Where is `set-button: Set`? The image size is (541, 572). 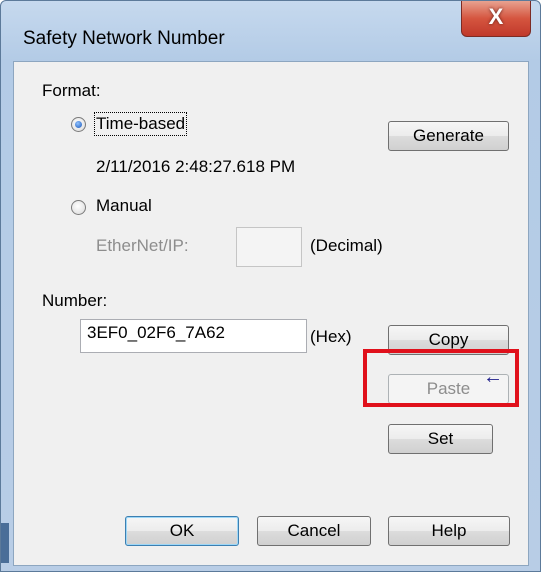 set-button: Set is located at coordinates (440, 439).